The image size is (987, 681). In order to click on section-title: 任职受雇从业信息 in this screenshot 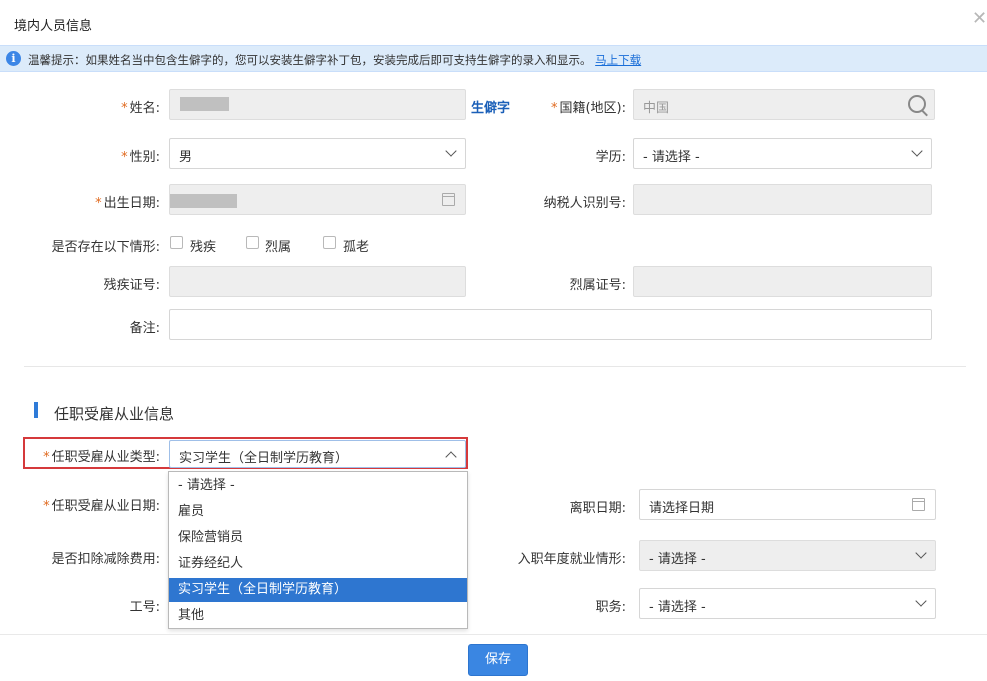, I will do `click(114, 414)`.